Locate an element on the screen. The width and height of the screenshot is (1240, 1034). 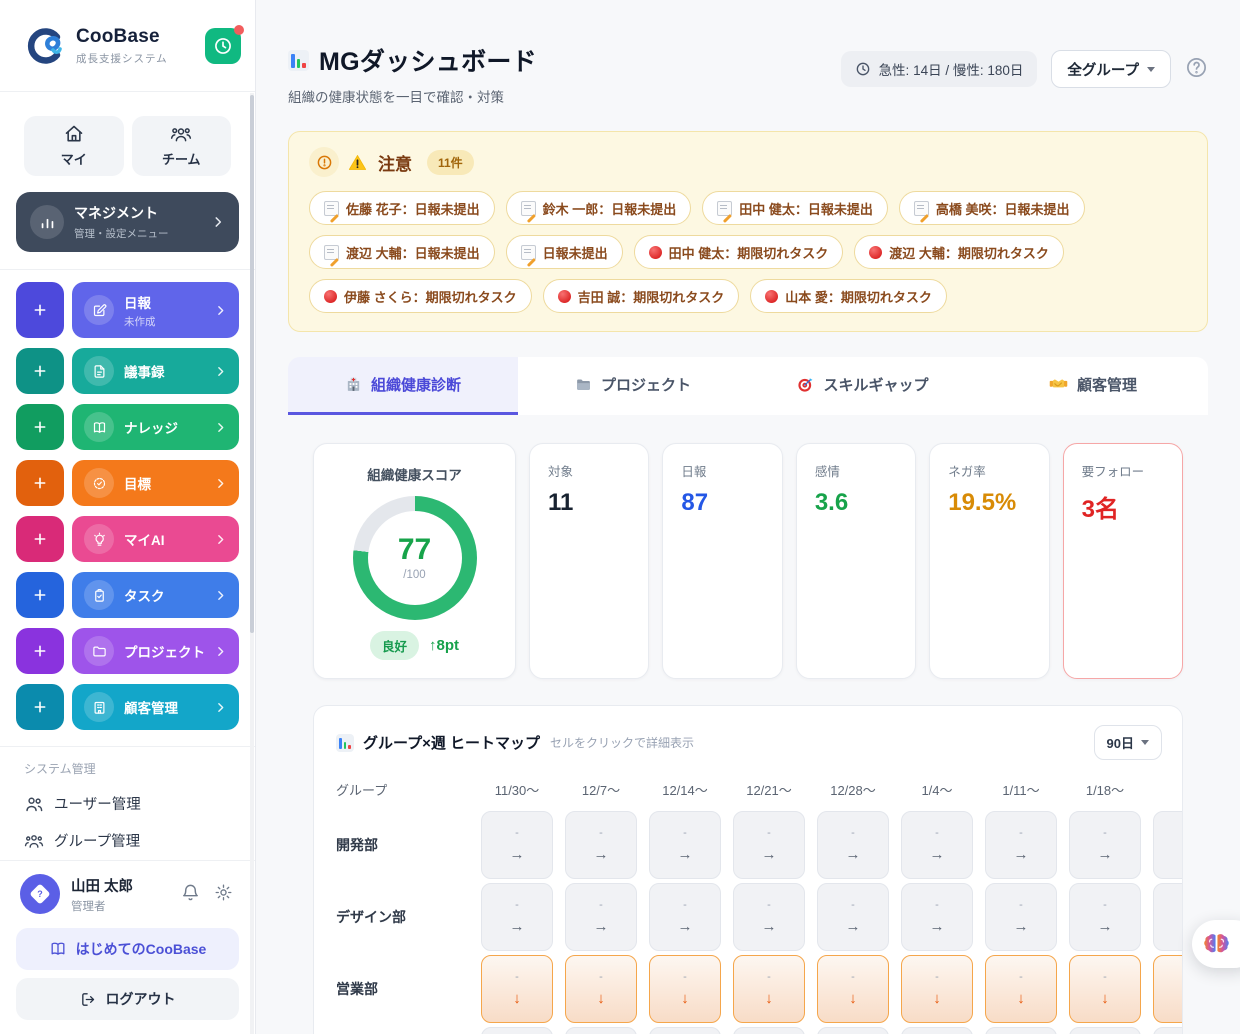
alert-chip: 高橋 美咲：日報未提出 is located at coordinates (991, 208).